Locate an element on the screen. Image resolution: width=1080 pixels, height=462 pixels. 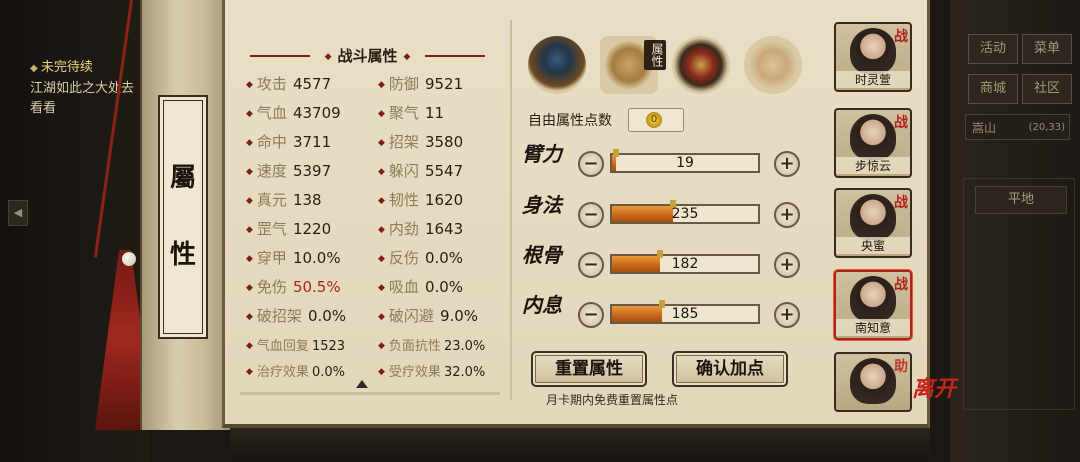
free-points-box: 0 is located at coordinates (656, 120).